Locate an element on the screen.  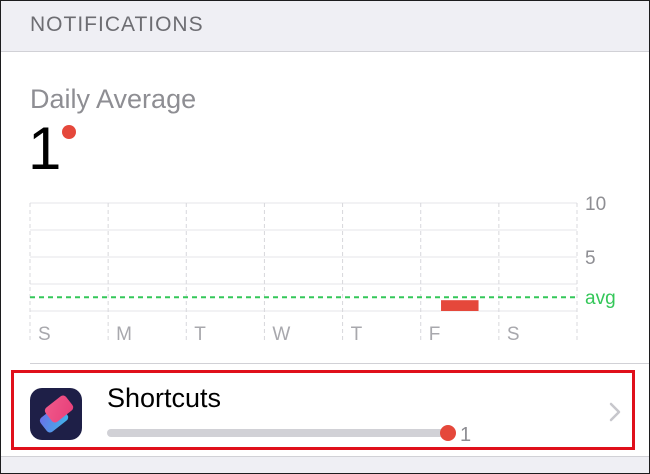
usage-bar is located at coordinates (278, 433).